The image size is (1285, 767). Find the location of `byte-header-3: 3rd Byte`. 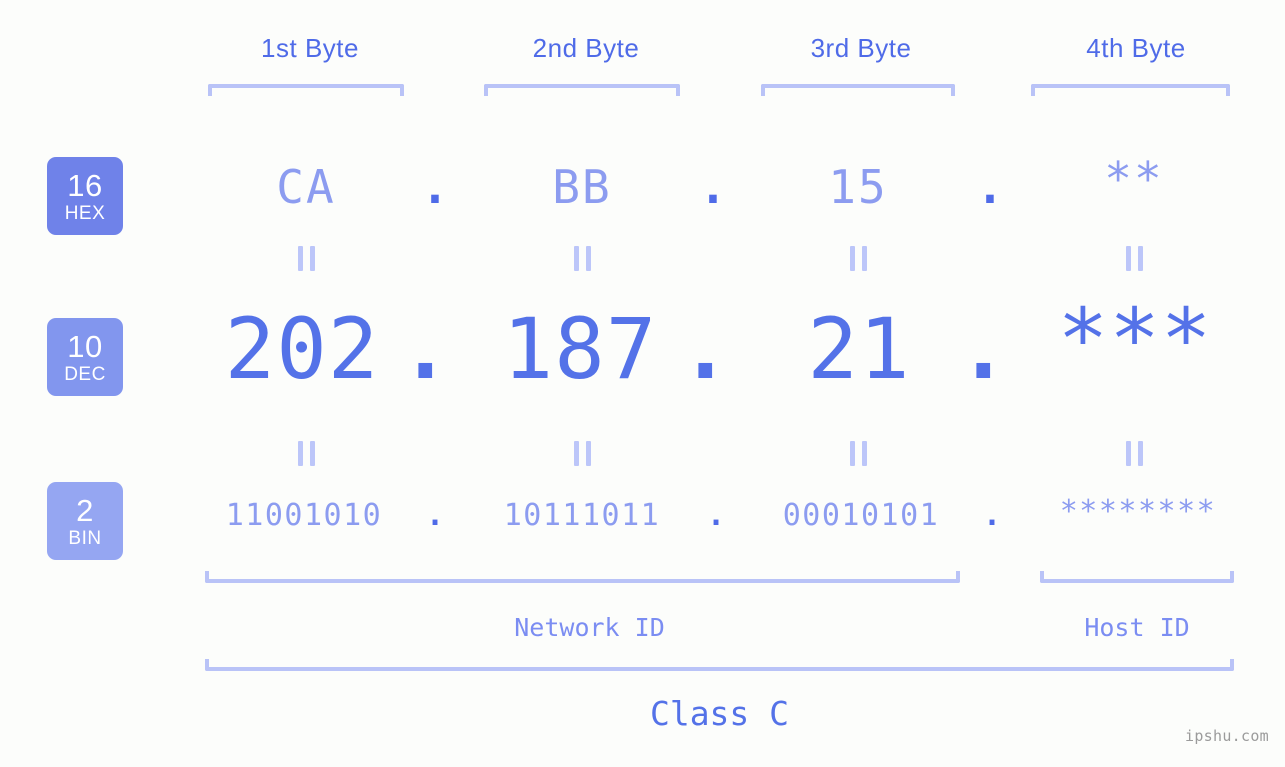

byte-header-3: 3rd Byte is located at coordinates (861, 48).